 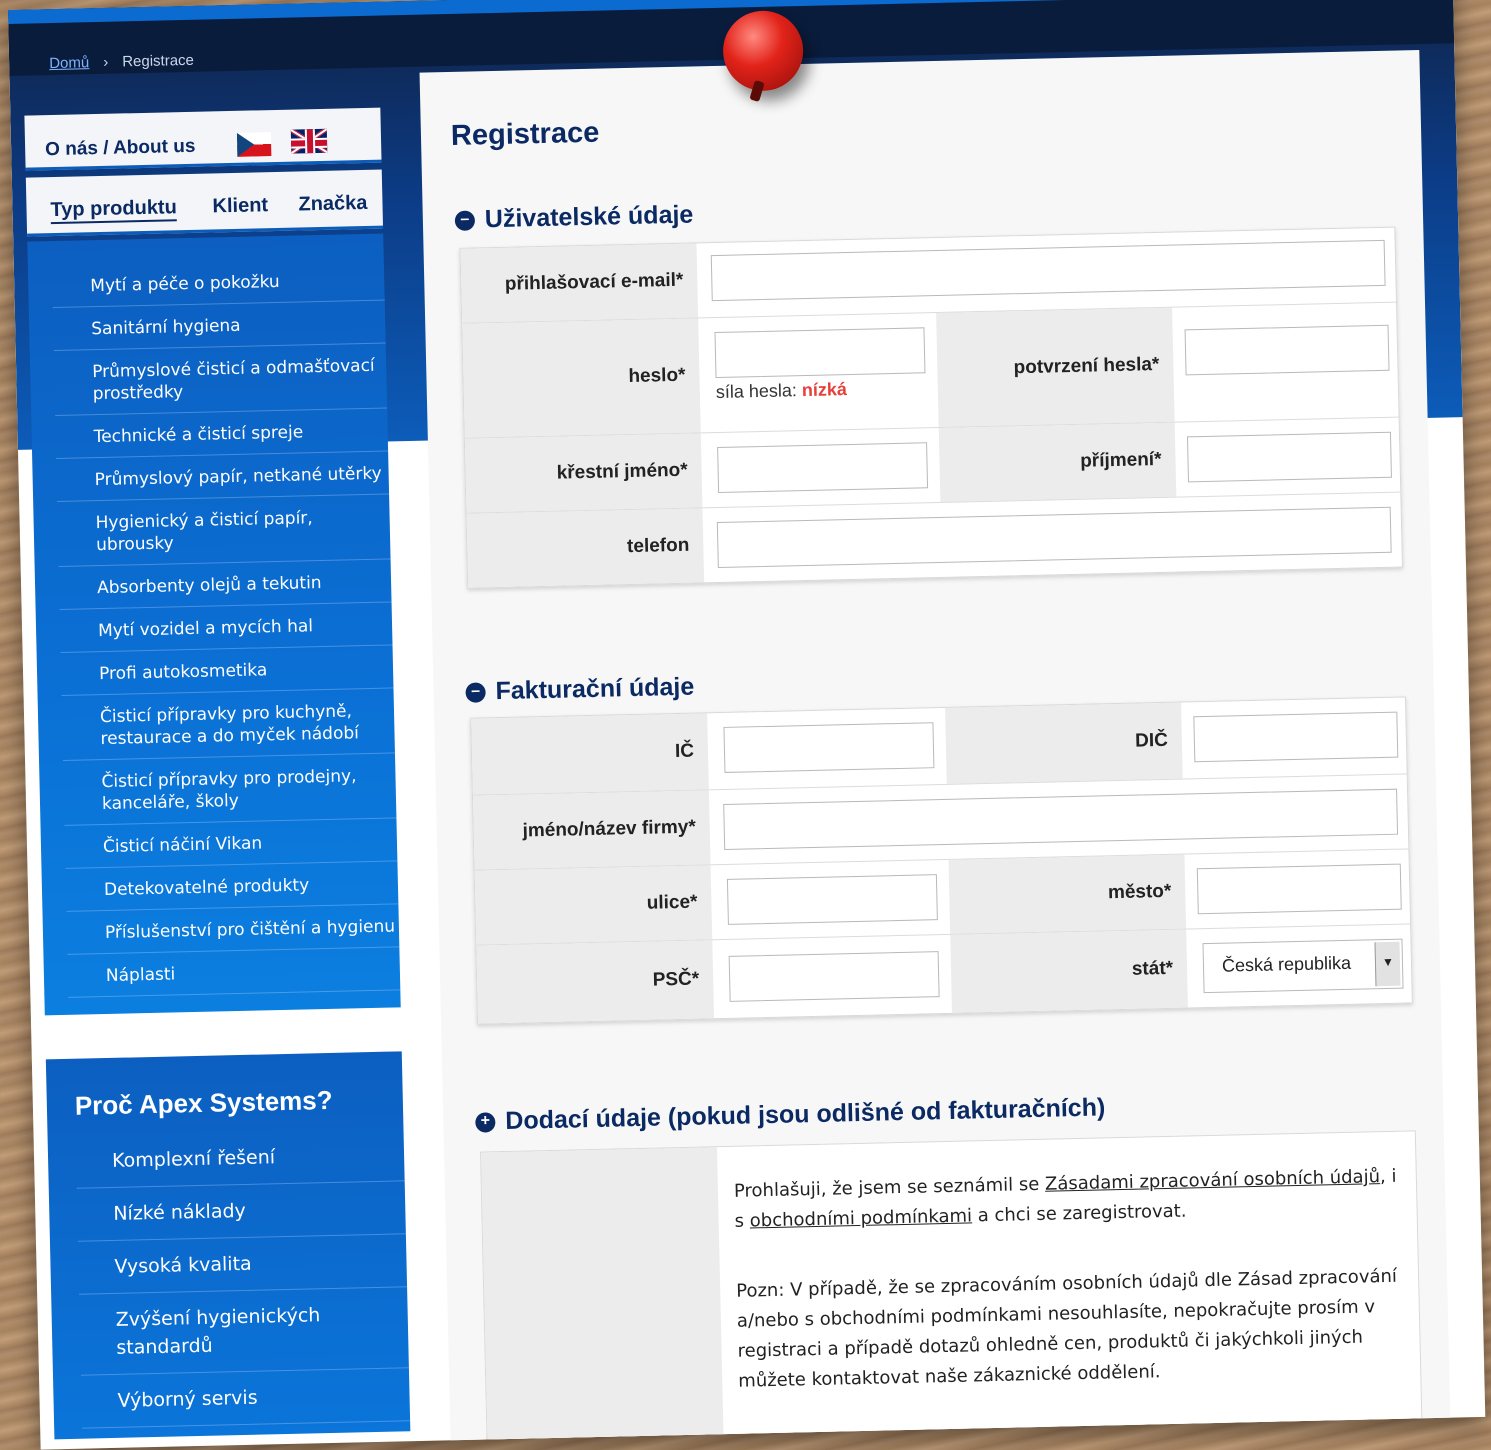 I want to click on user-section-toggle: – Uživatelské údaje, so click(x=574, y=217).